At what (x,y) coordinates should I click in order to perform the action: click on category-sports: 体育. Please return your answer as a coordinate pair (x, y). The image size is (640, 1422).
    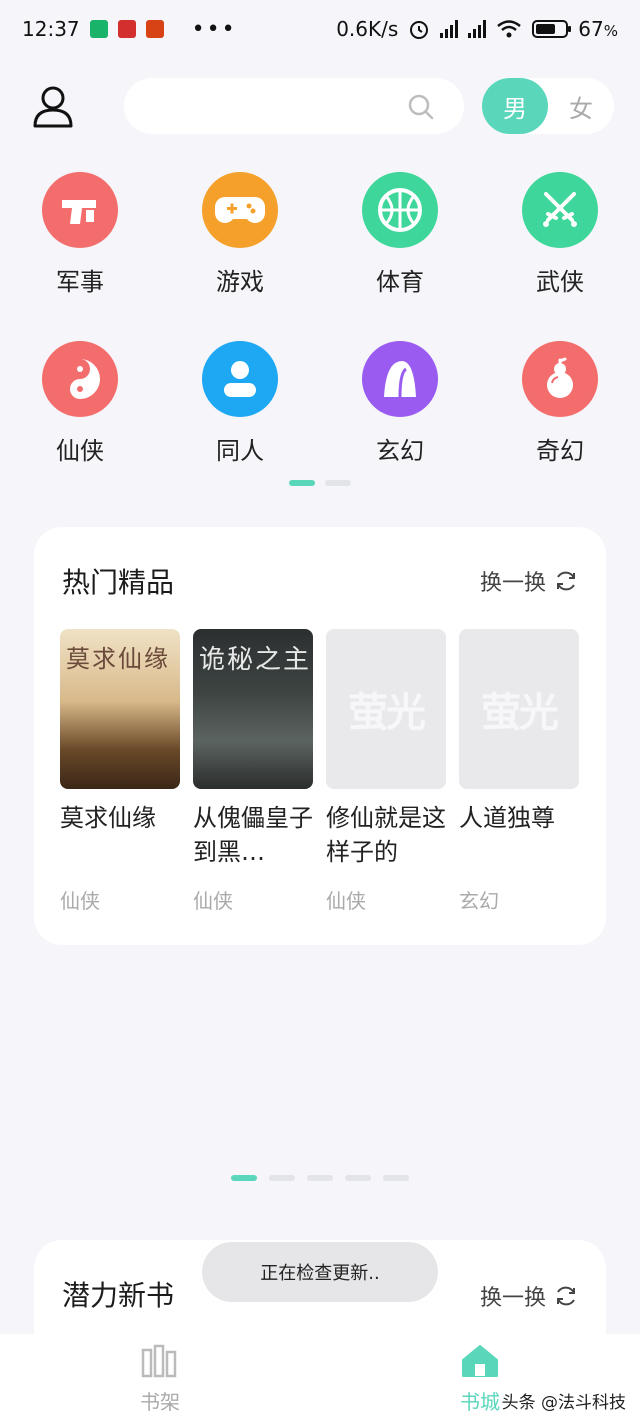
    Looking at the image, I should click on (400, 234).